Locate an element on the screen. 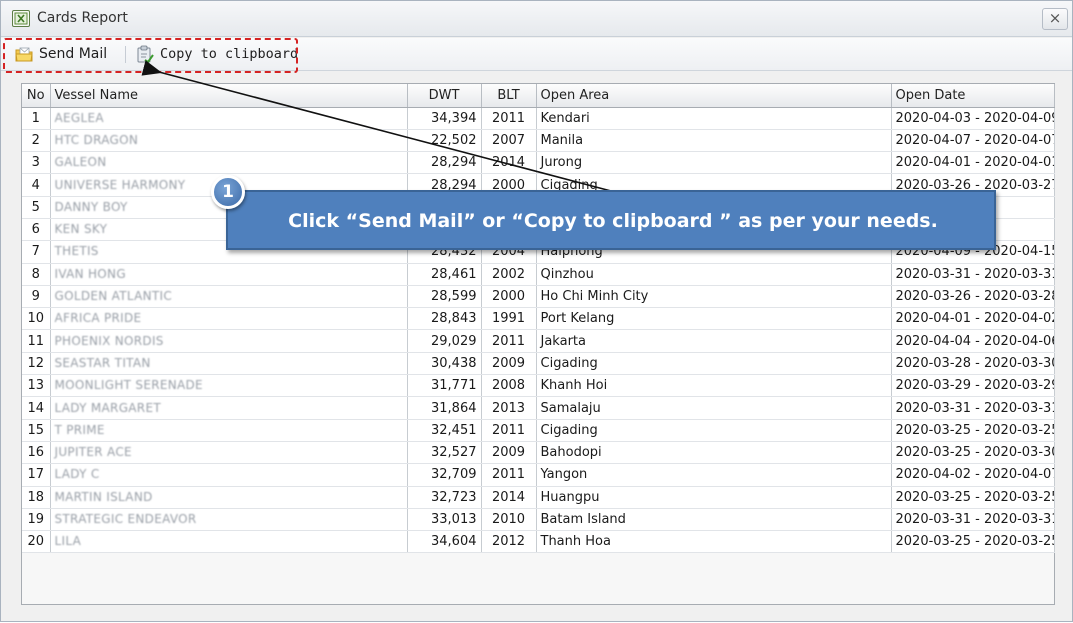  step-number-badge: 1 is located at coordinates (228, 192).